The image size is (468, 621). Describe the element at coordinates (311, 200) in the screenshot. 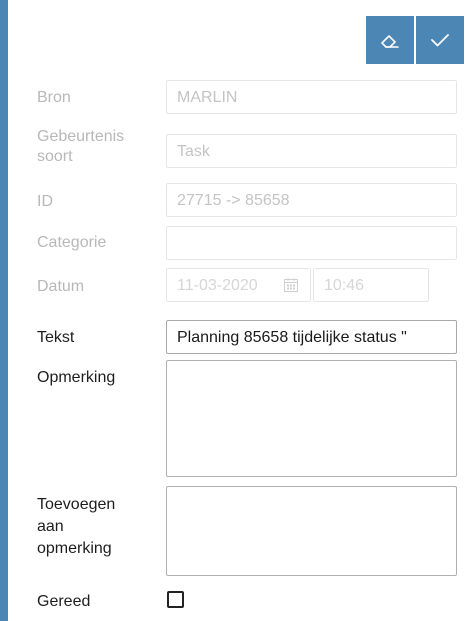

I see `id-field: 27715 -> 85658` at that location.